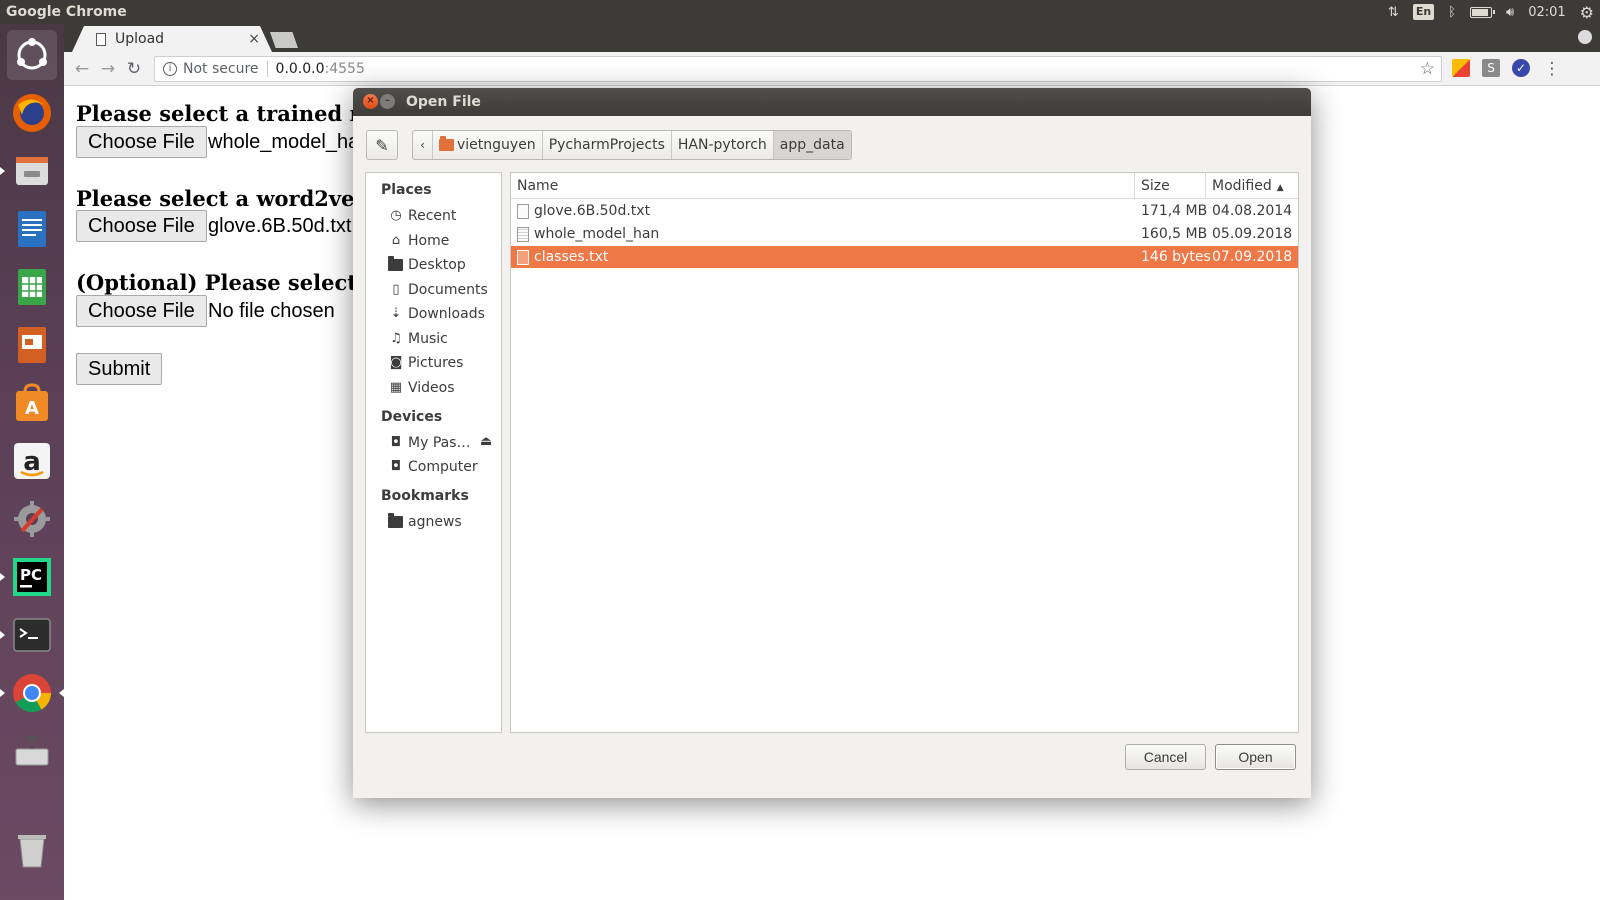 The image size is (1600, 900). I want to click on active-app-title: Google Chrome, so click(66, 12).